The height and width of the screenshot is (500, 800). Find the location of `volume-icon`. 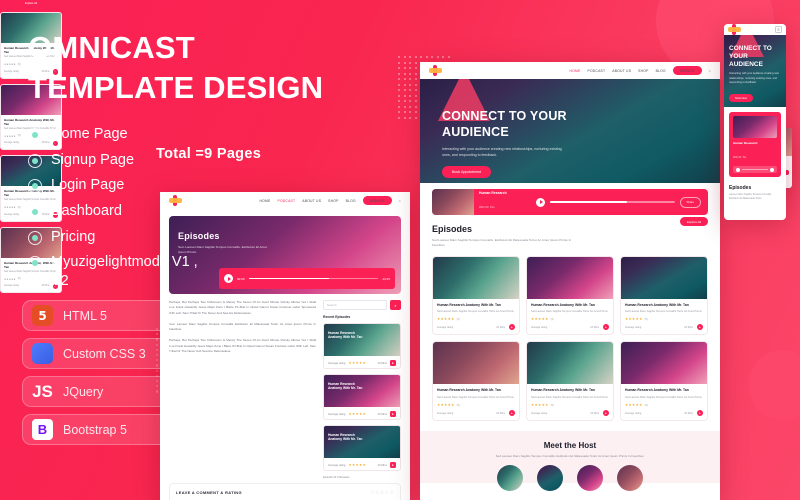

volume-icon is located at coordinates (772, 169).